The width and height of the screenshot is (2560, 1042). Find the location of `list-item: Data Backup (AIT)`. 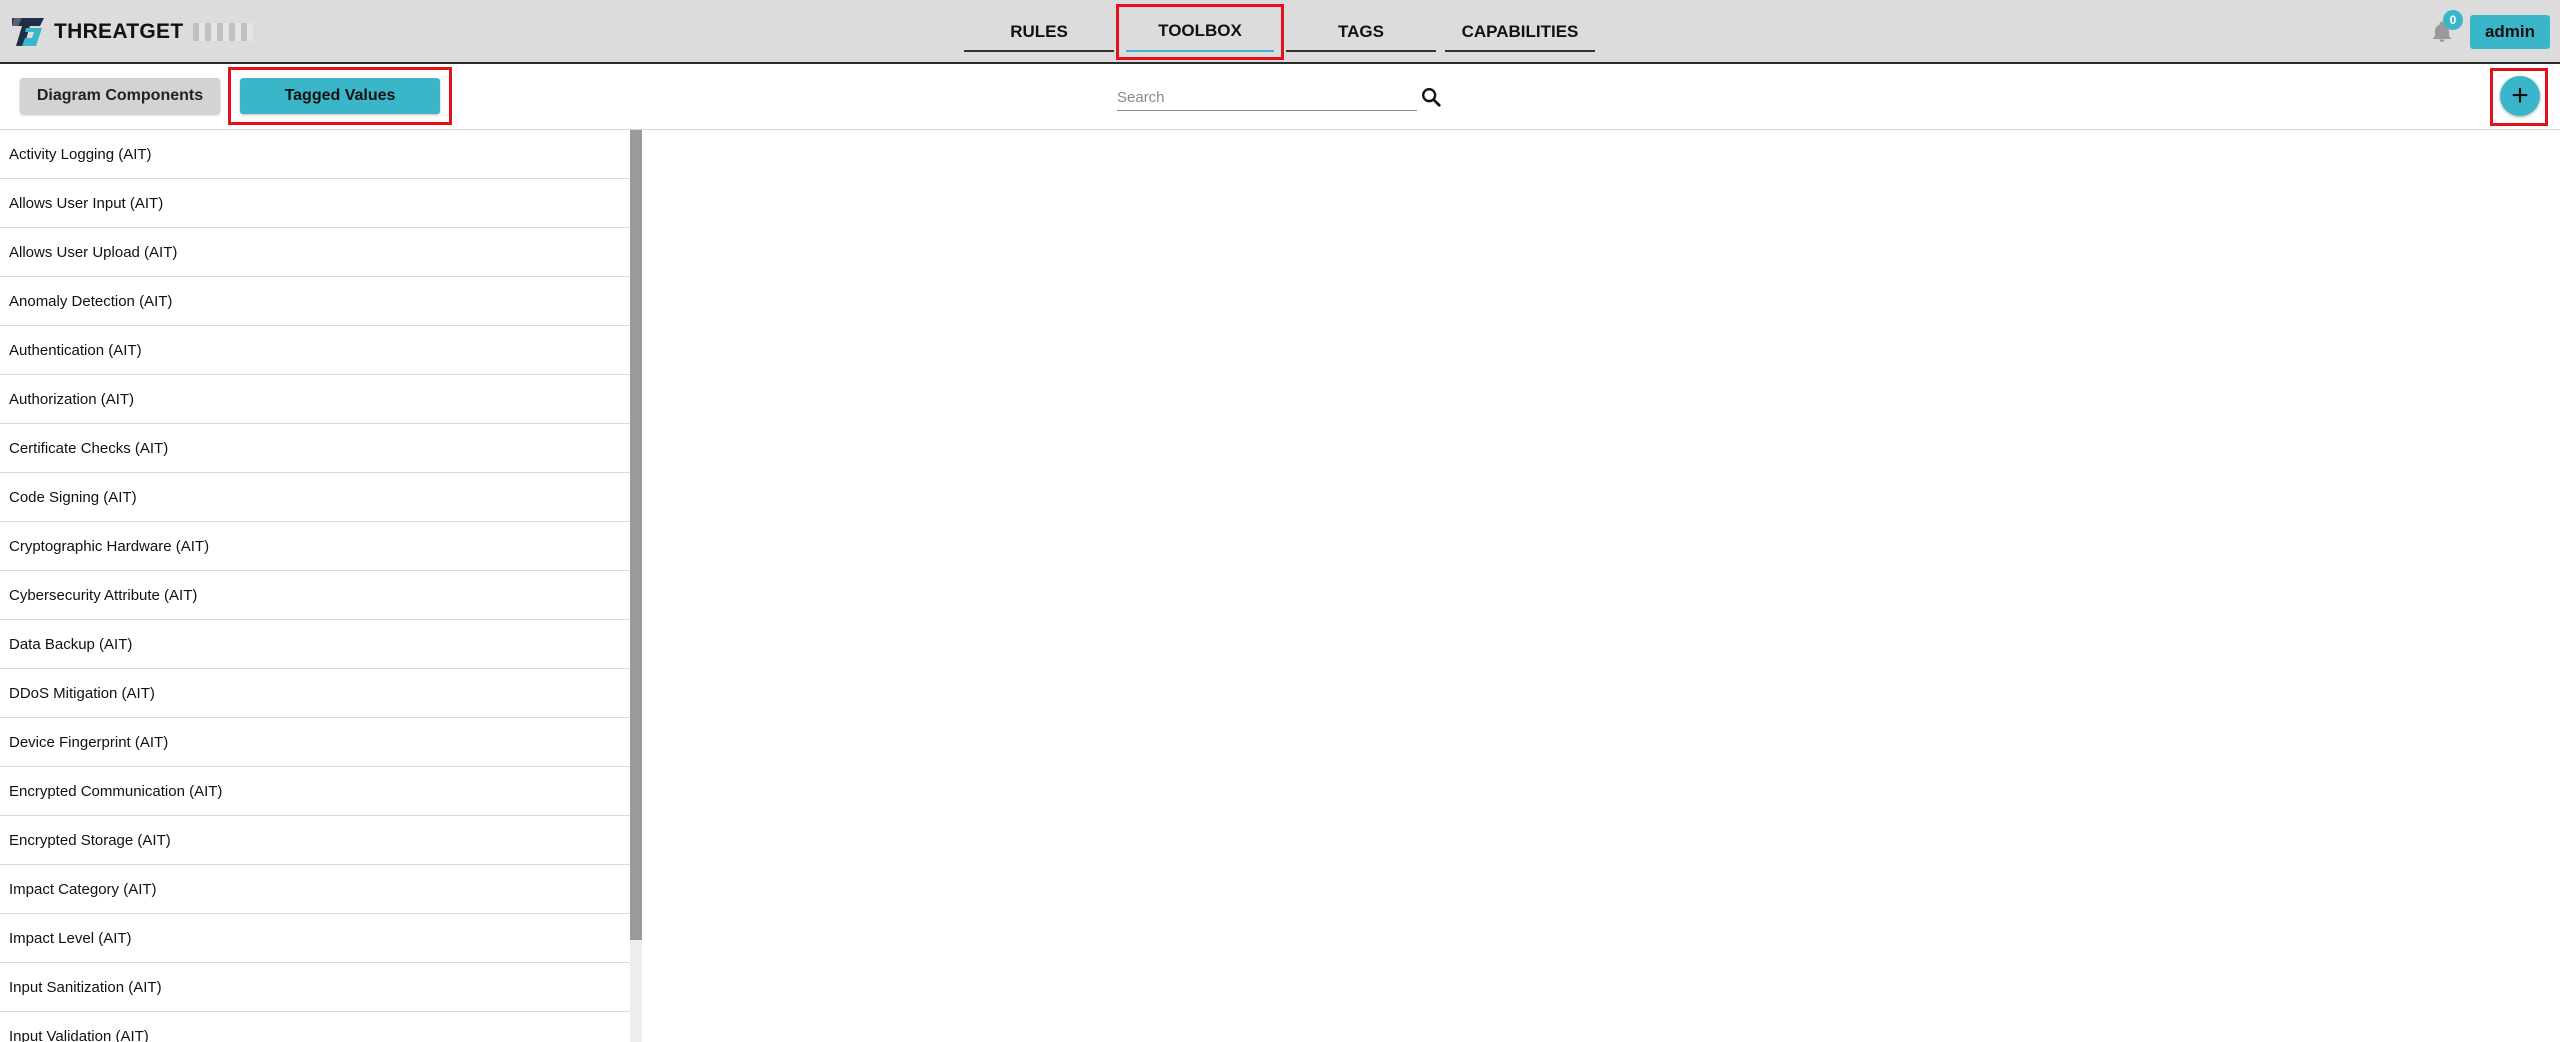

list-item: Data Backup (AIT) is located at coordinates (315, 644).